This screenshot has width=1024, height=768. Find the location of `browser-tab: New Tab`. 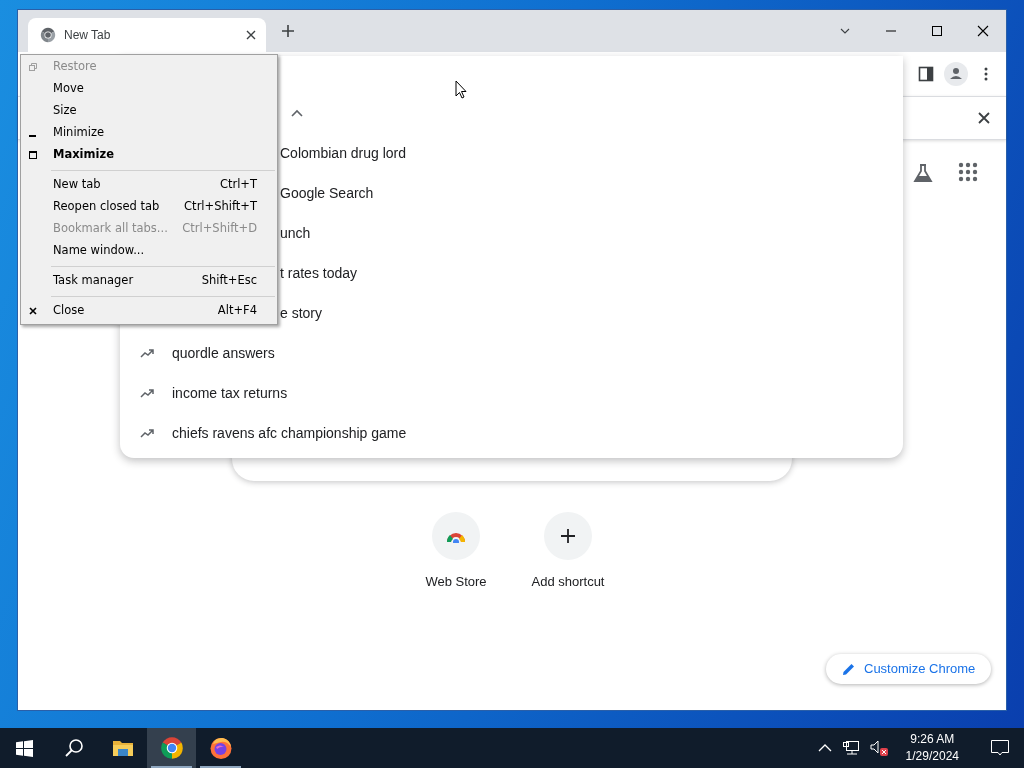

browser-tab: New Tab is located at coordinates (147, 35).